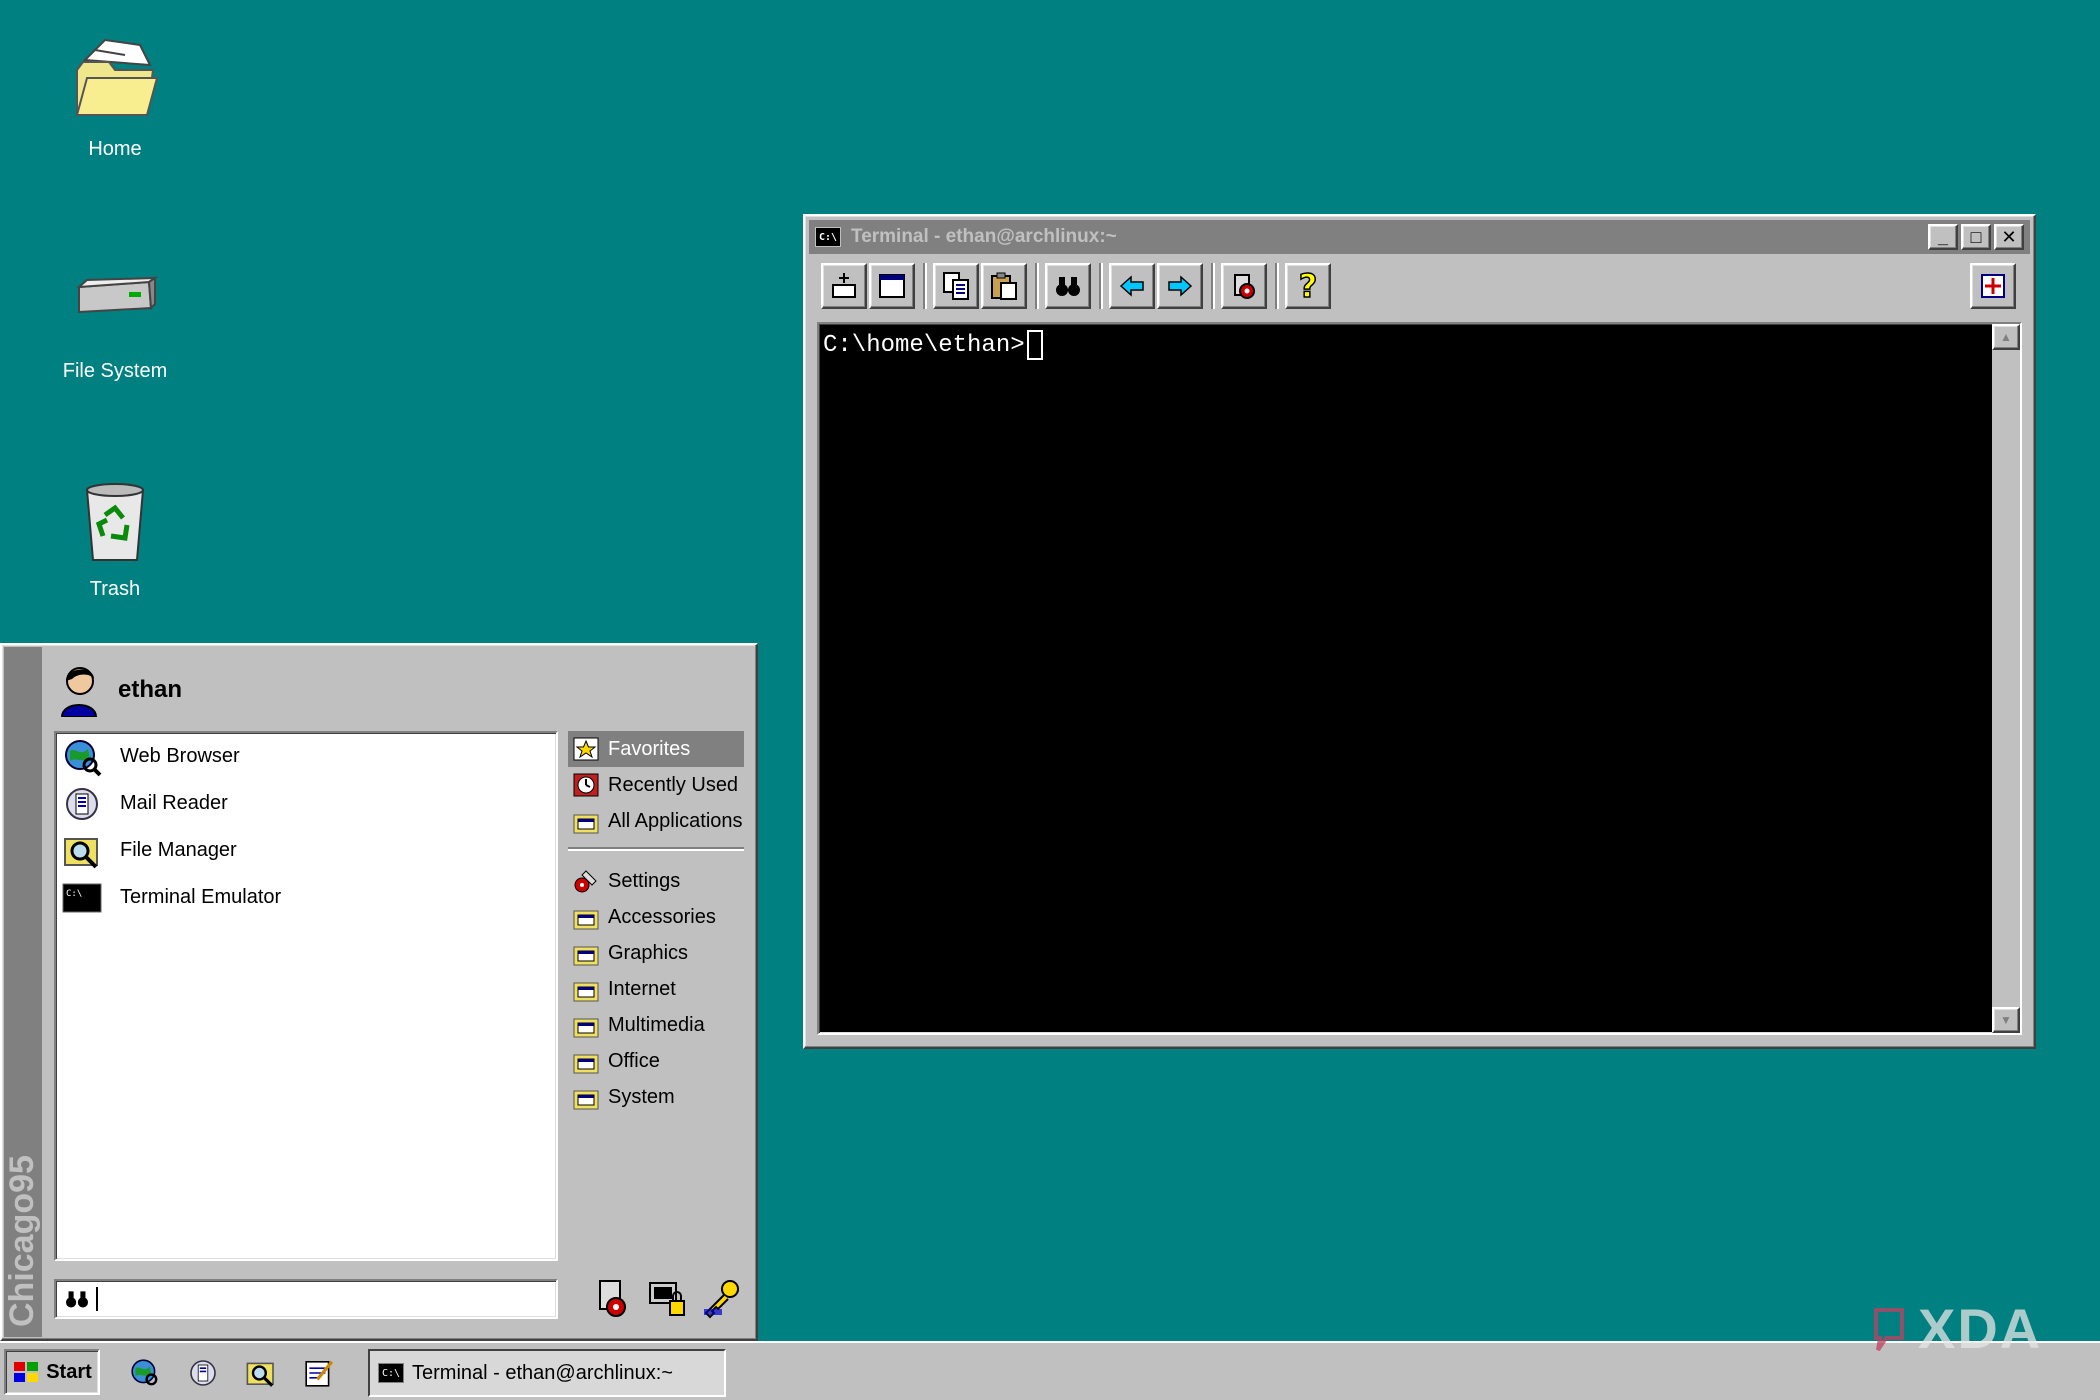 Image resolution: width=2100 pixels, height=1400 pixels. What do you see at coordinates (892, 286) in the screenshot?
I see `new-window-button` at bounding box center [892, 286].